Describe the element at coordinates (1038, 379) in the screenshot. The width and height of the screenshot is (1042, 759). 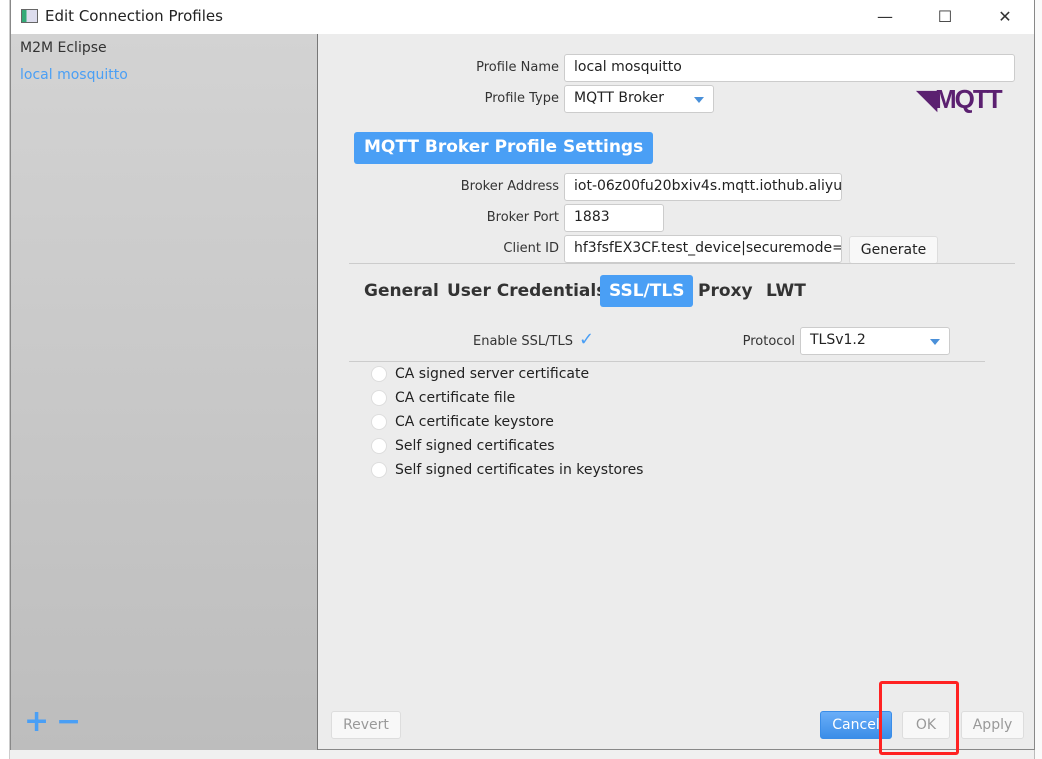
I see `background-app-right` at that location.